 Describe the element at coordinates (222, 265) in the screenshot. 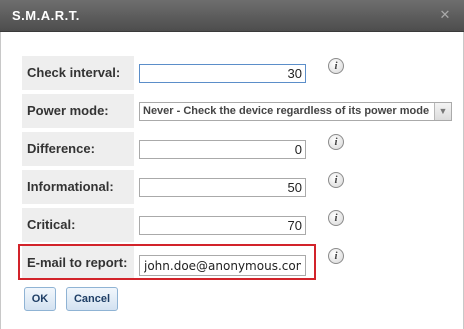

I see `email-field` at that location.